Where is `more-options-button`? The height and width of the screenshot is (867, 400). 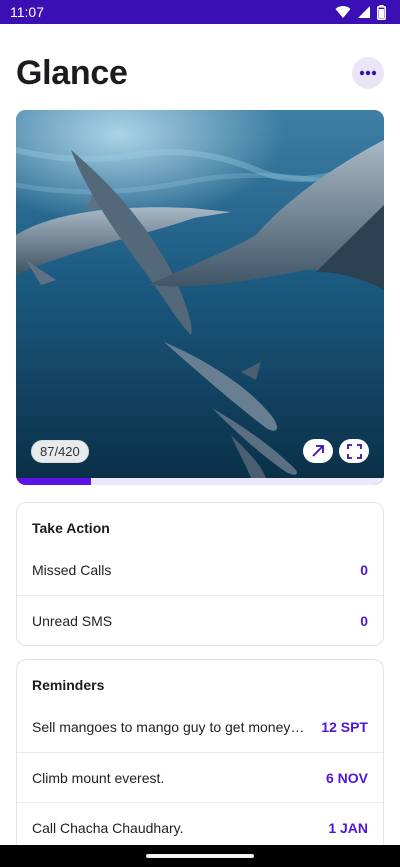
more-options-button is located at coordinates (368, 73).